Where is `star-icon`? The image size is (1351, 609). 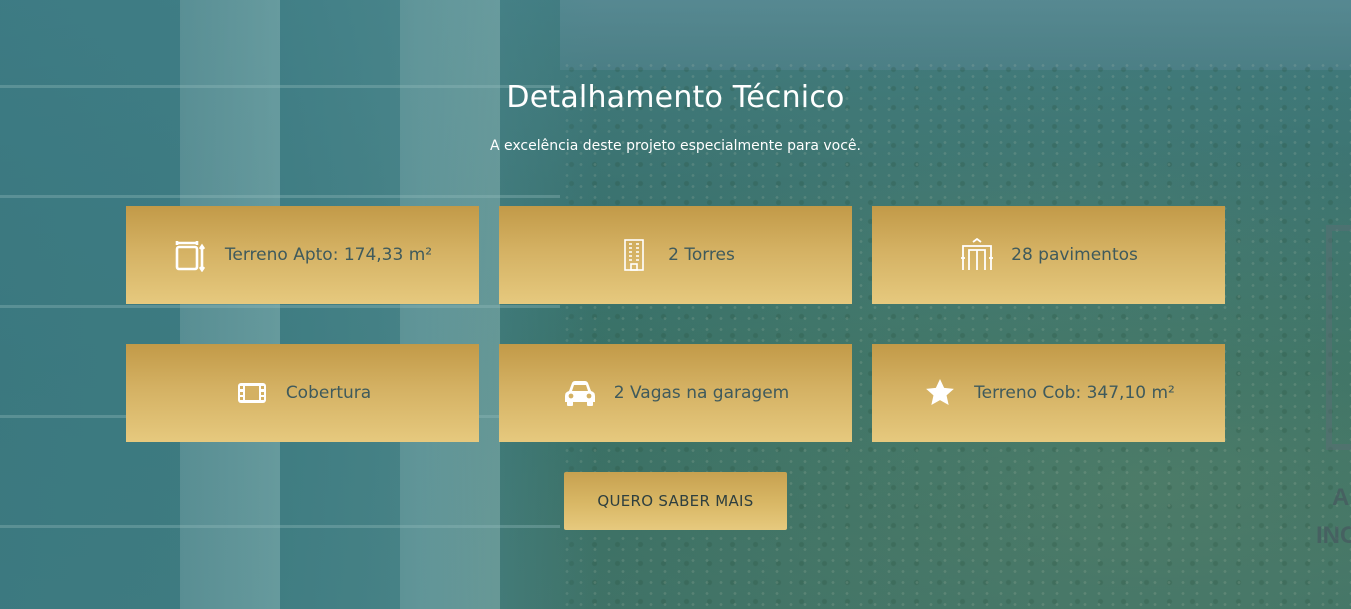 star-icon is located at coordinates (940, 393).